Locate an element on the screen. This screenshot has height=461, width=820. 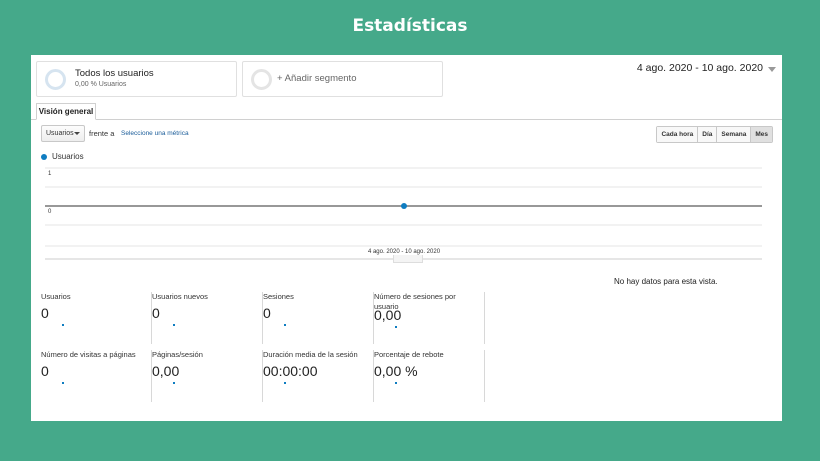
select-metric-link: Seleccione una métrica is located at coordinates (155, 133).